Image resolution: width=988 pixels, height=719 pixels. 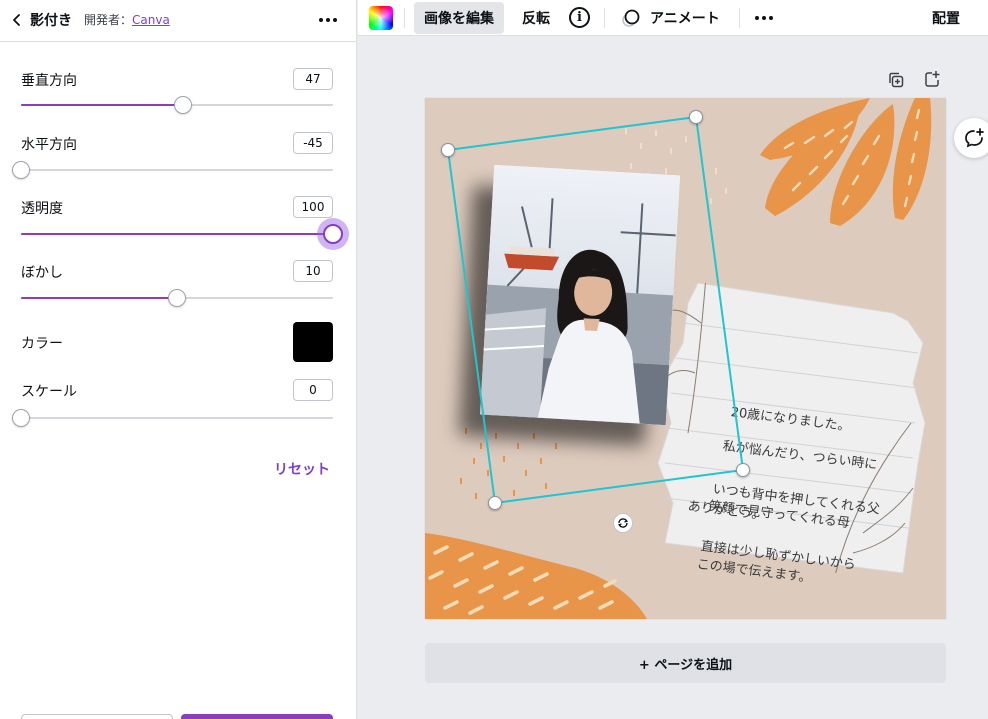 What do you see at coordinates (536, 18) in the screenshot?
I see `flip-button: 反転` at bounding box center [536, 18].